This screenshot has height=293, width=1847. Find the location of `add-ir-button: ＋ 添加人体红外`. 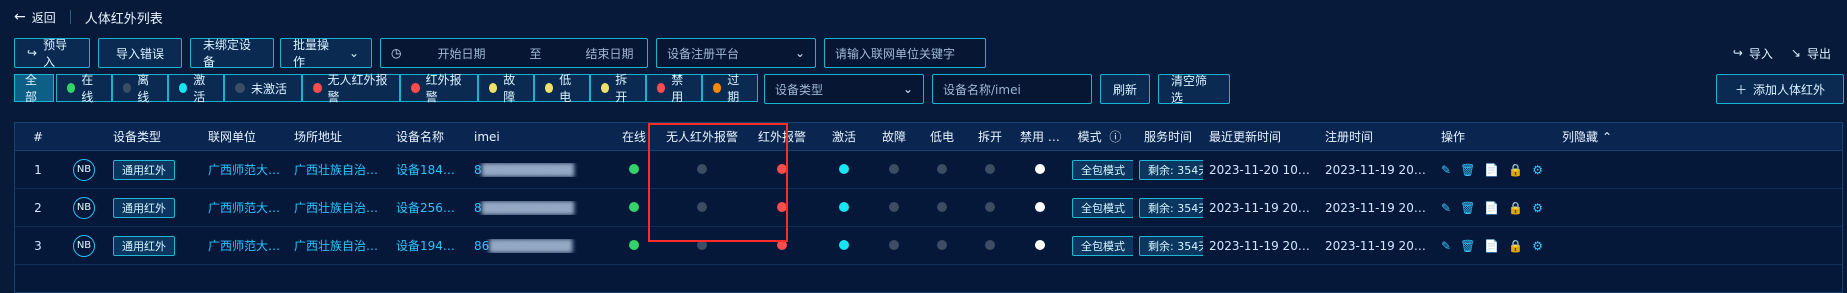

add-ir-button: ＋ 添加人体红外 is located at coordinates (1780, 89).